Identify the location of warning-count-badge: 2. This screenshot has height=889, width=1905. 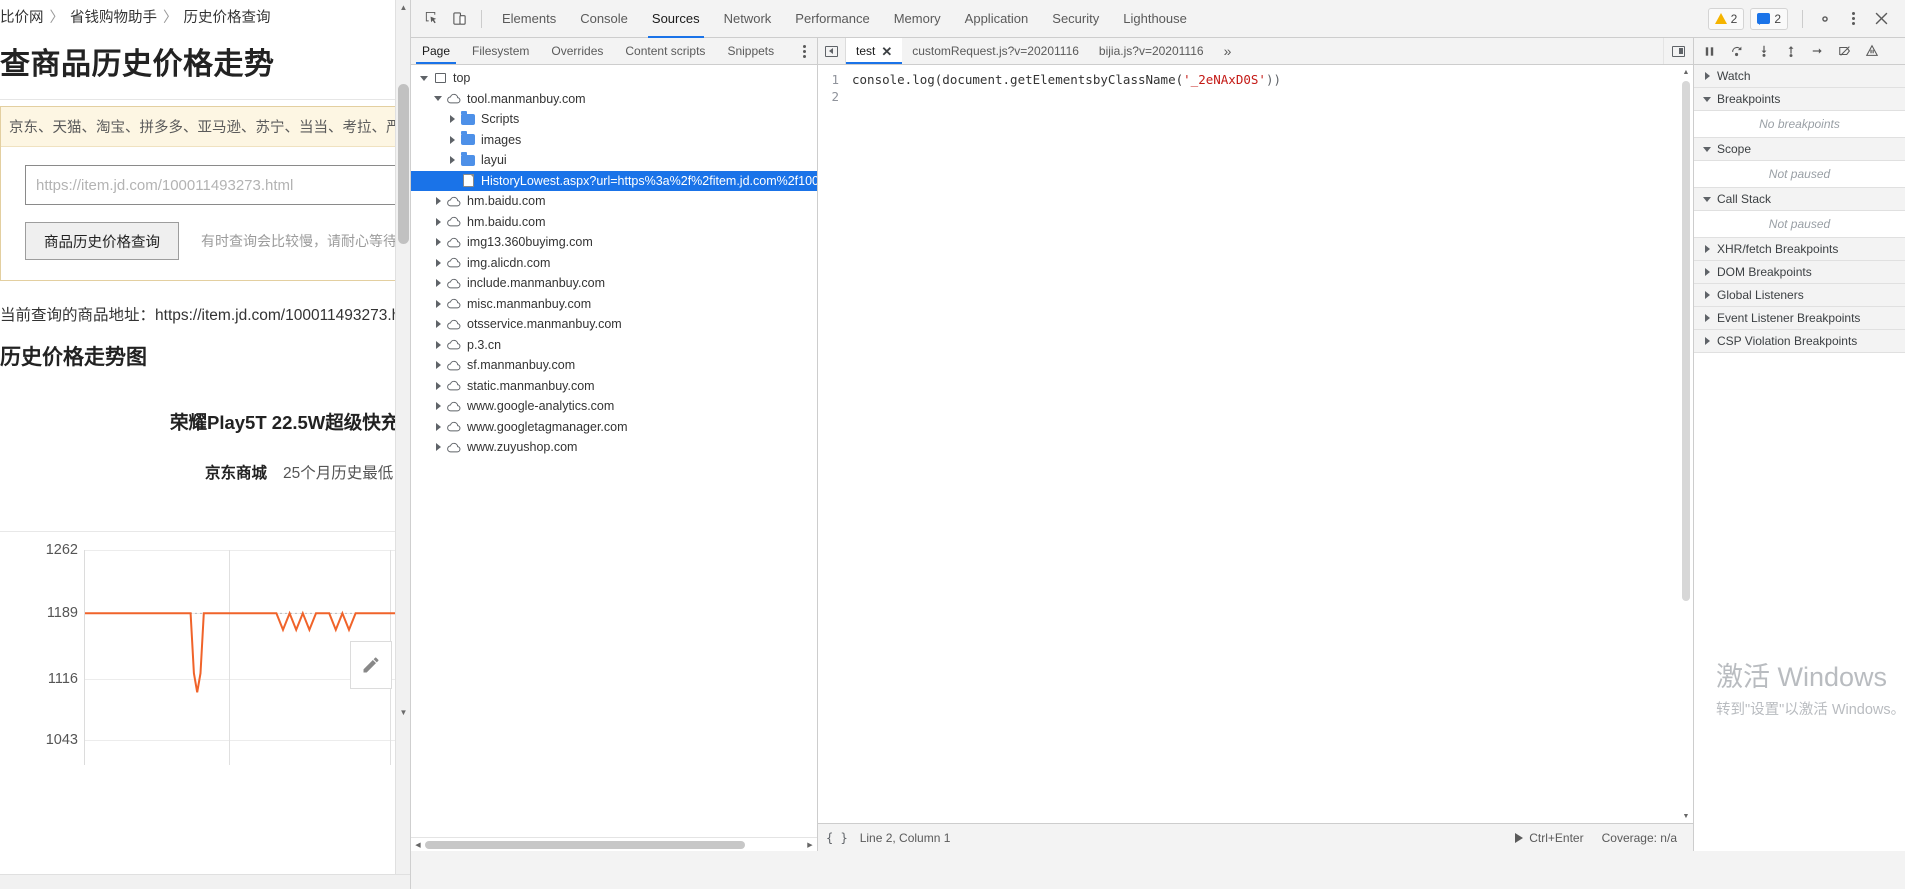
(1726, 18).